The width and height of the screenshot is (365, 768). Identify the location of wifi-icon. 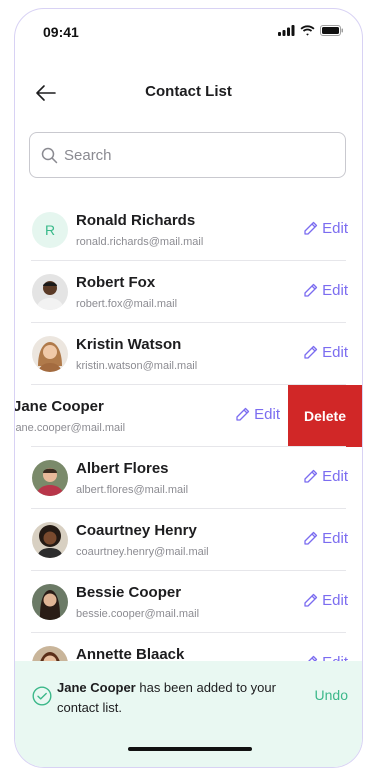
(307, 30).